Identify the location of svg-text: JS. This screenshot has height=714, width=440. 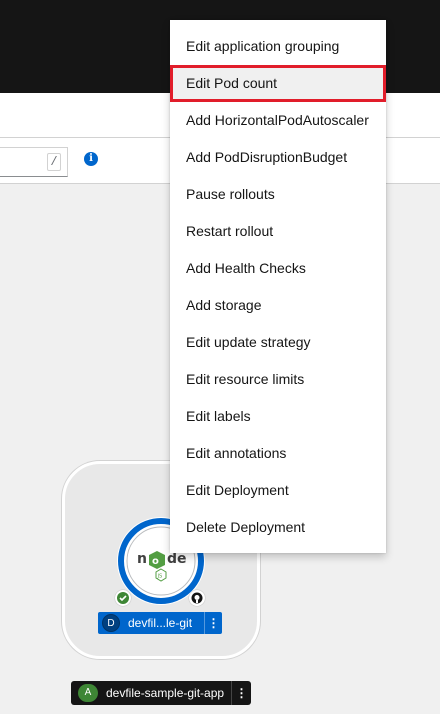
(160, 577).